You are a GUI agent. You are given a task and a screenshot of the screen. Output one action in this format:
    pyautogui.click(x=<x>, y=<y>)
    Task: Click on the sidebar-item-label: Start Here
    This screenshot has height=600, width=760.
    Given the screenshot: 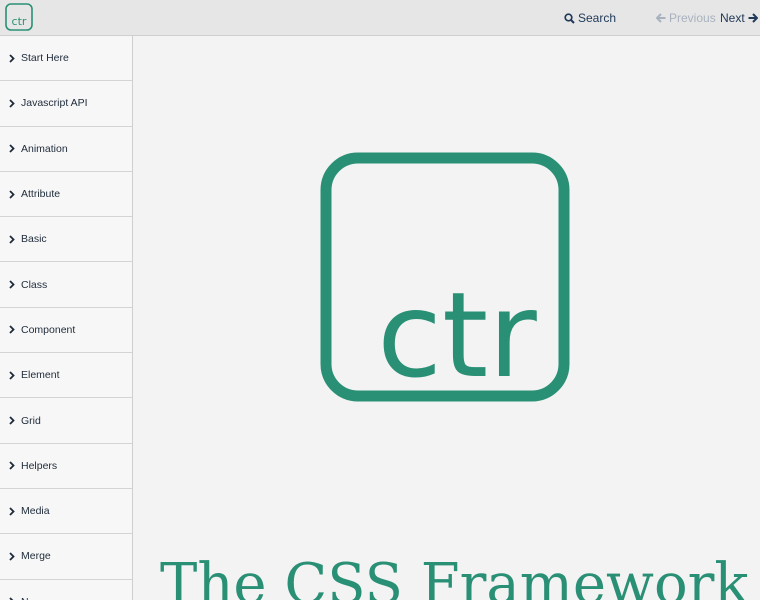 What is the action you would take?
    pyautogui.click(x=45, y=58)
    